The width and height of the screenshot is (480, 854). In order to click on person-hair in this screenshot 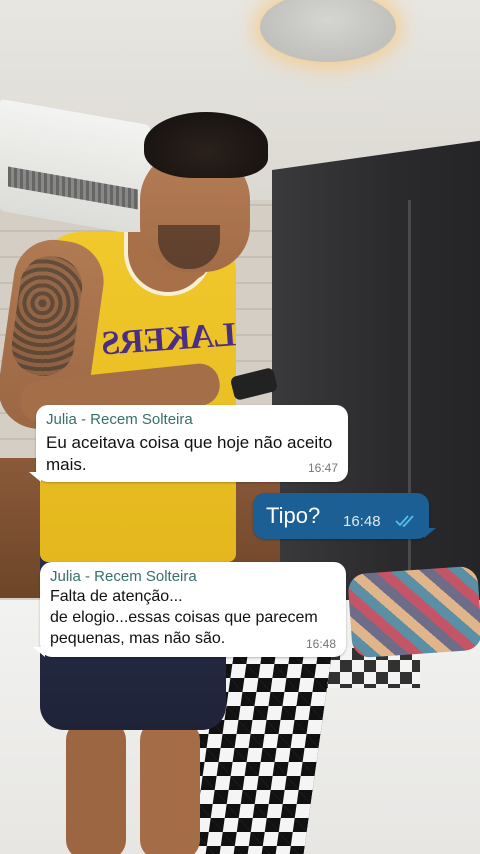, I will do `click(206, 145)`.